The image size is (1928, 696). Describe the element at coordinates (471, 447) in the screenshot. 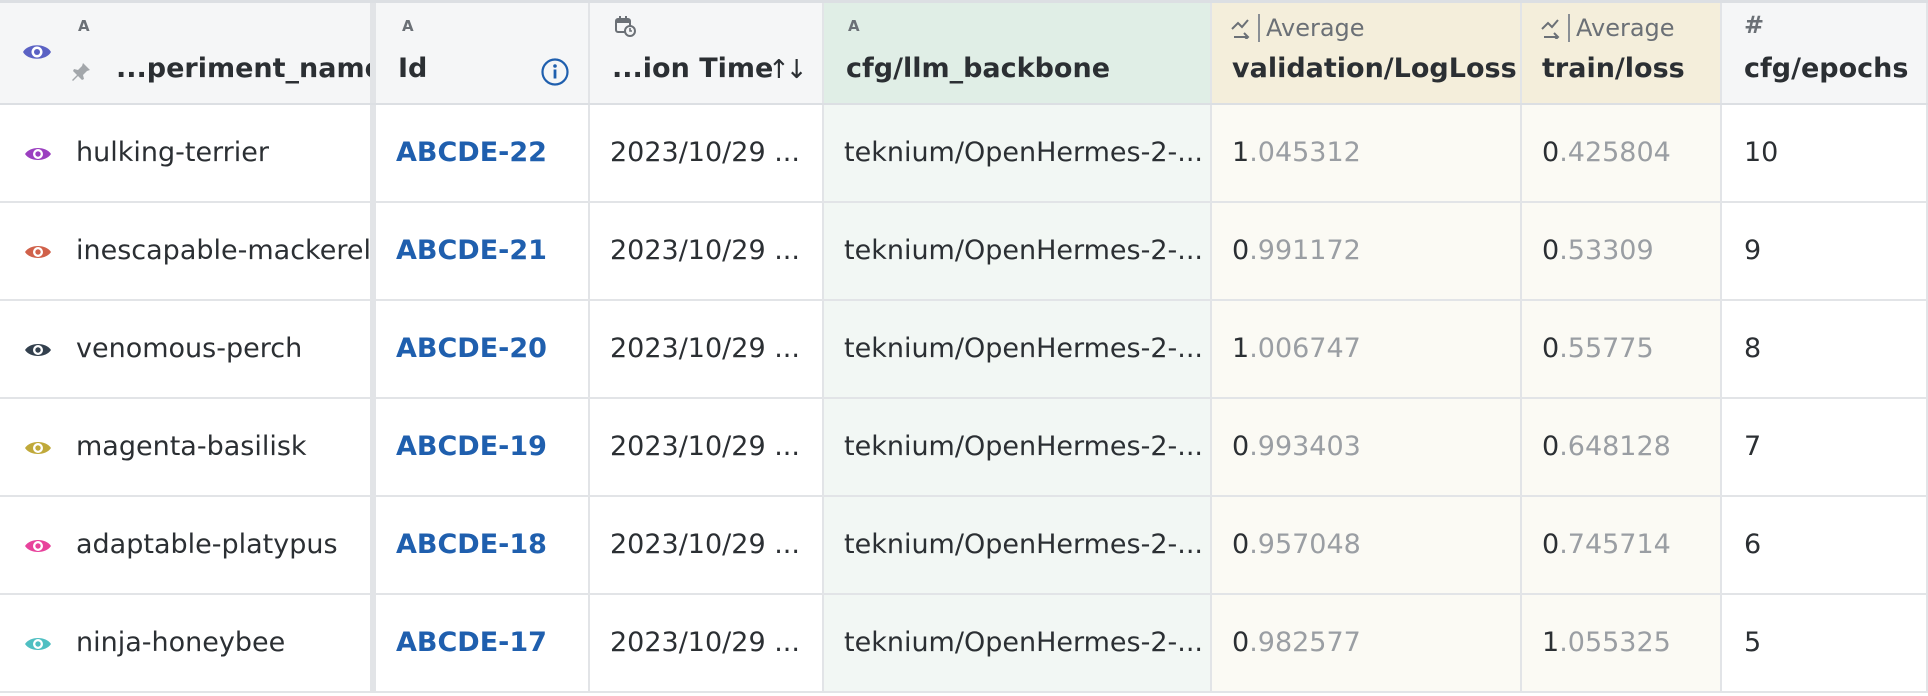

I see `run-id-link: ABCDE-19` at that location.